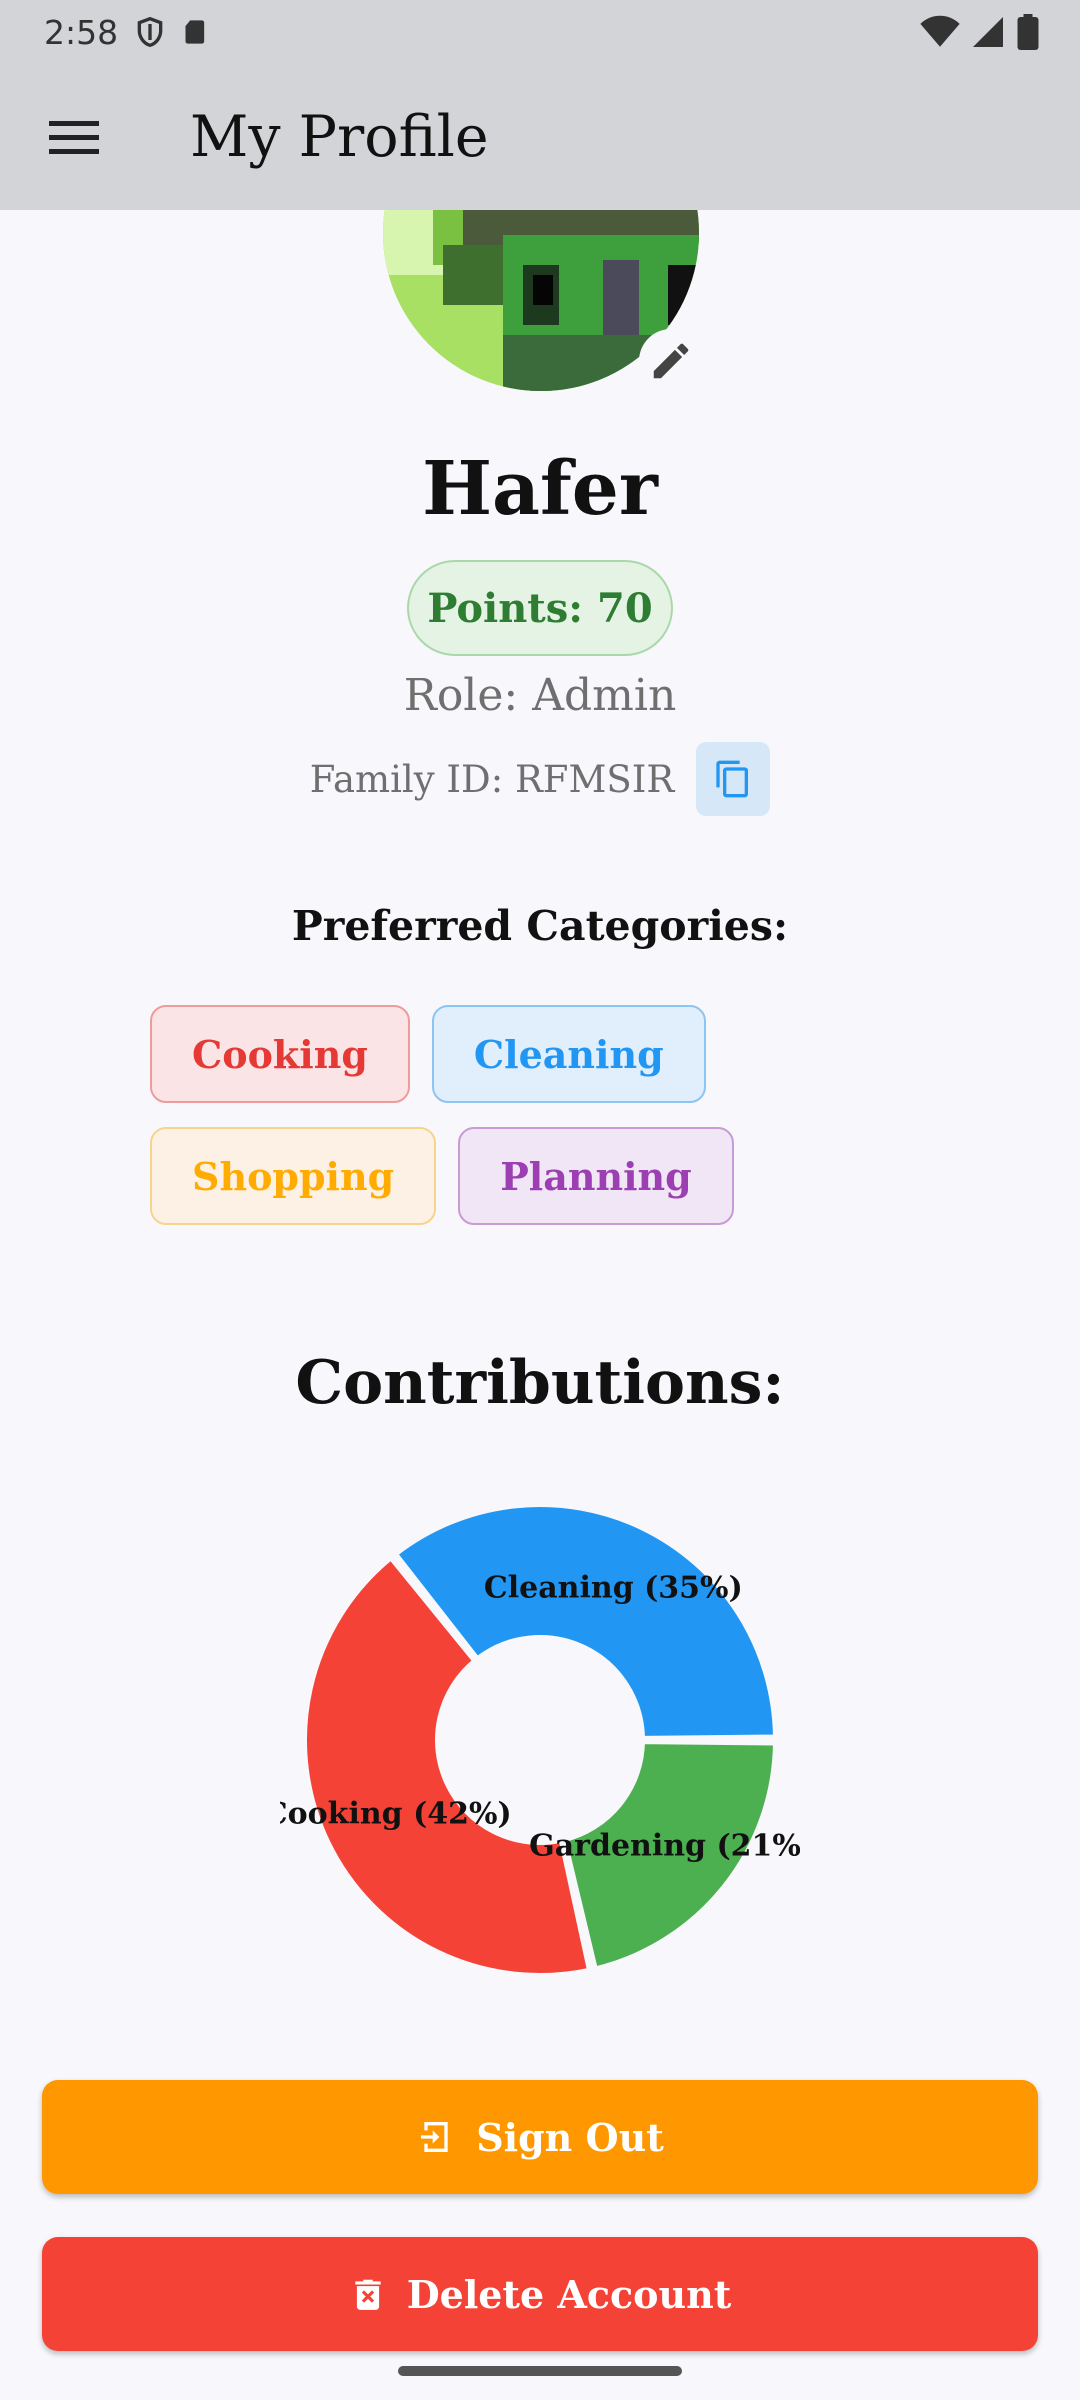 The image size is (1080, 2400). What do you see at coordinates (664, 1845) in the screenshot?
I see `donut-label-2: Gardening (21%)` at bounding box center [664, 1845].